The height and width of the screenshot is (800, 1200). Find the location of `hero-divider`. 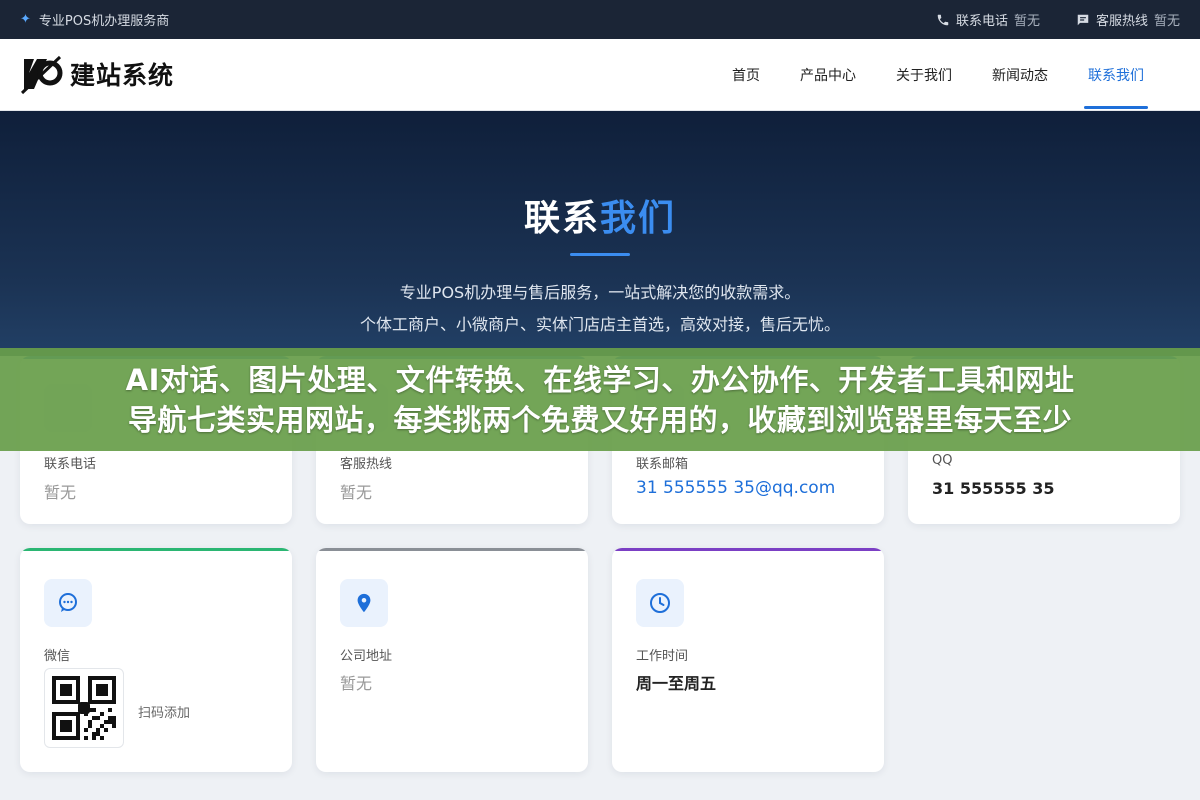

hero-divider is located at coordinates (600, 254).